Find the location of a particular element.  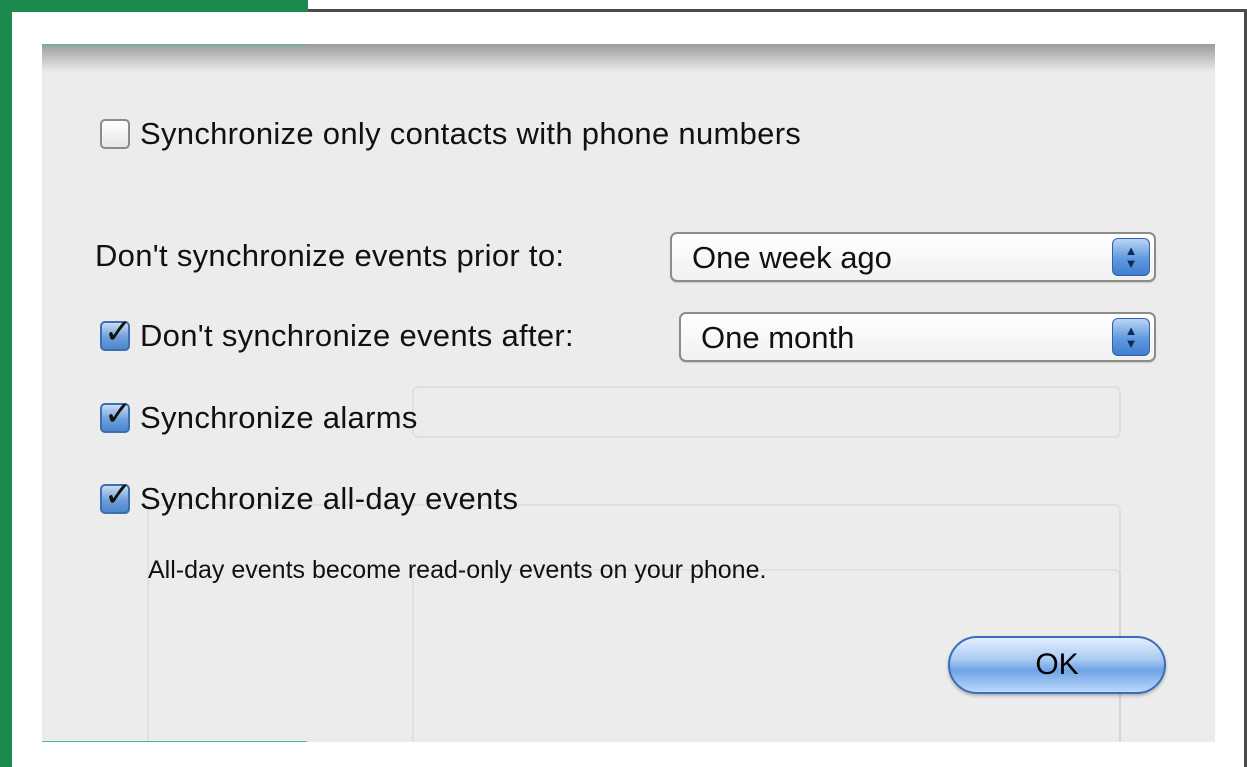

alarms-checkbox: ✓ is located at coordinates (116, 415).